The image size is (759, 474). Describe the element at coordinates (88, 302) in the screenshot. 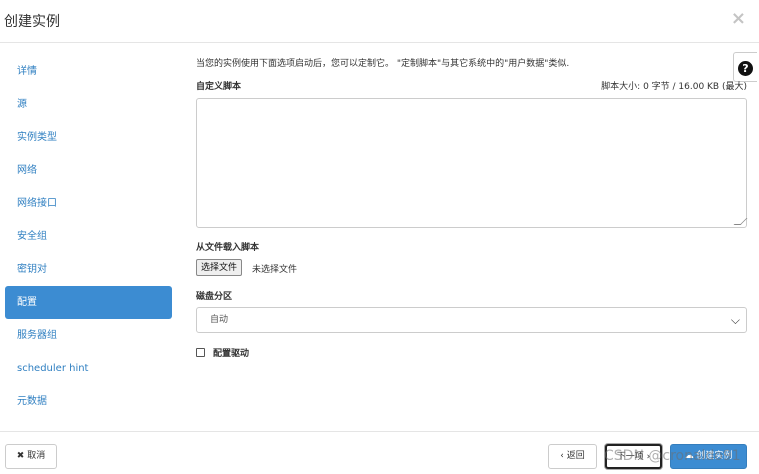

I see `sidebar-item-configuration: 配置` at that location.